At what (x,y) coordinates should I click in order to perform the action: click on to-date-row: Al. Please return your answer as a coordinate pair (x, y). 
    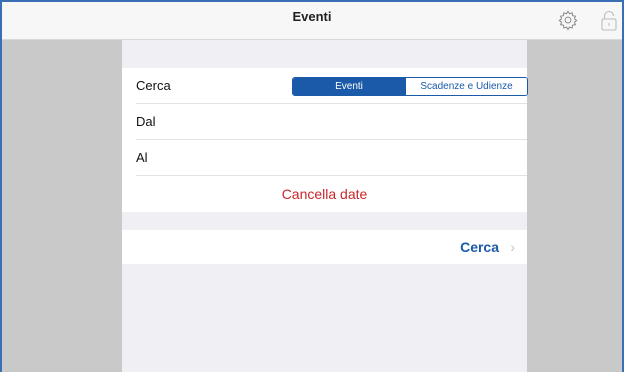
    Looking at the image, I should click on (331, 158).